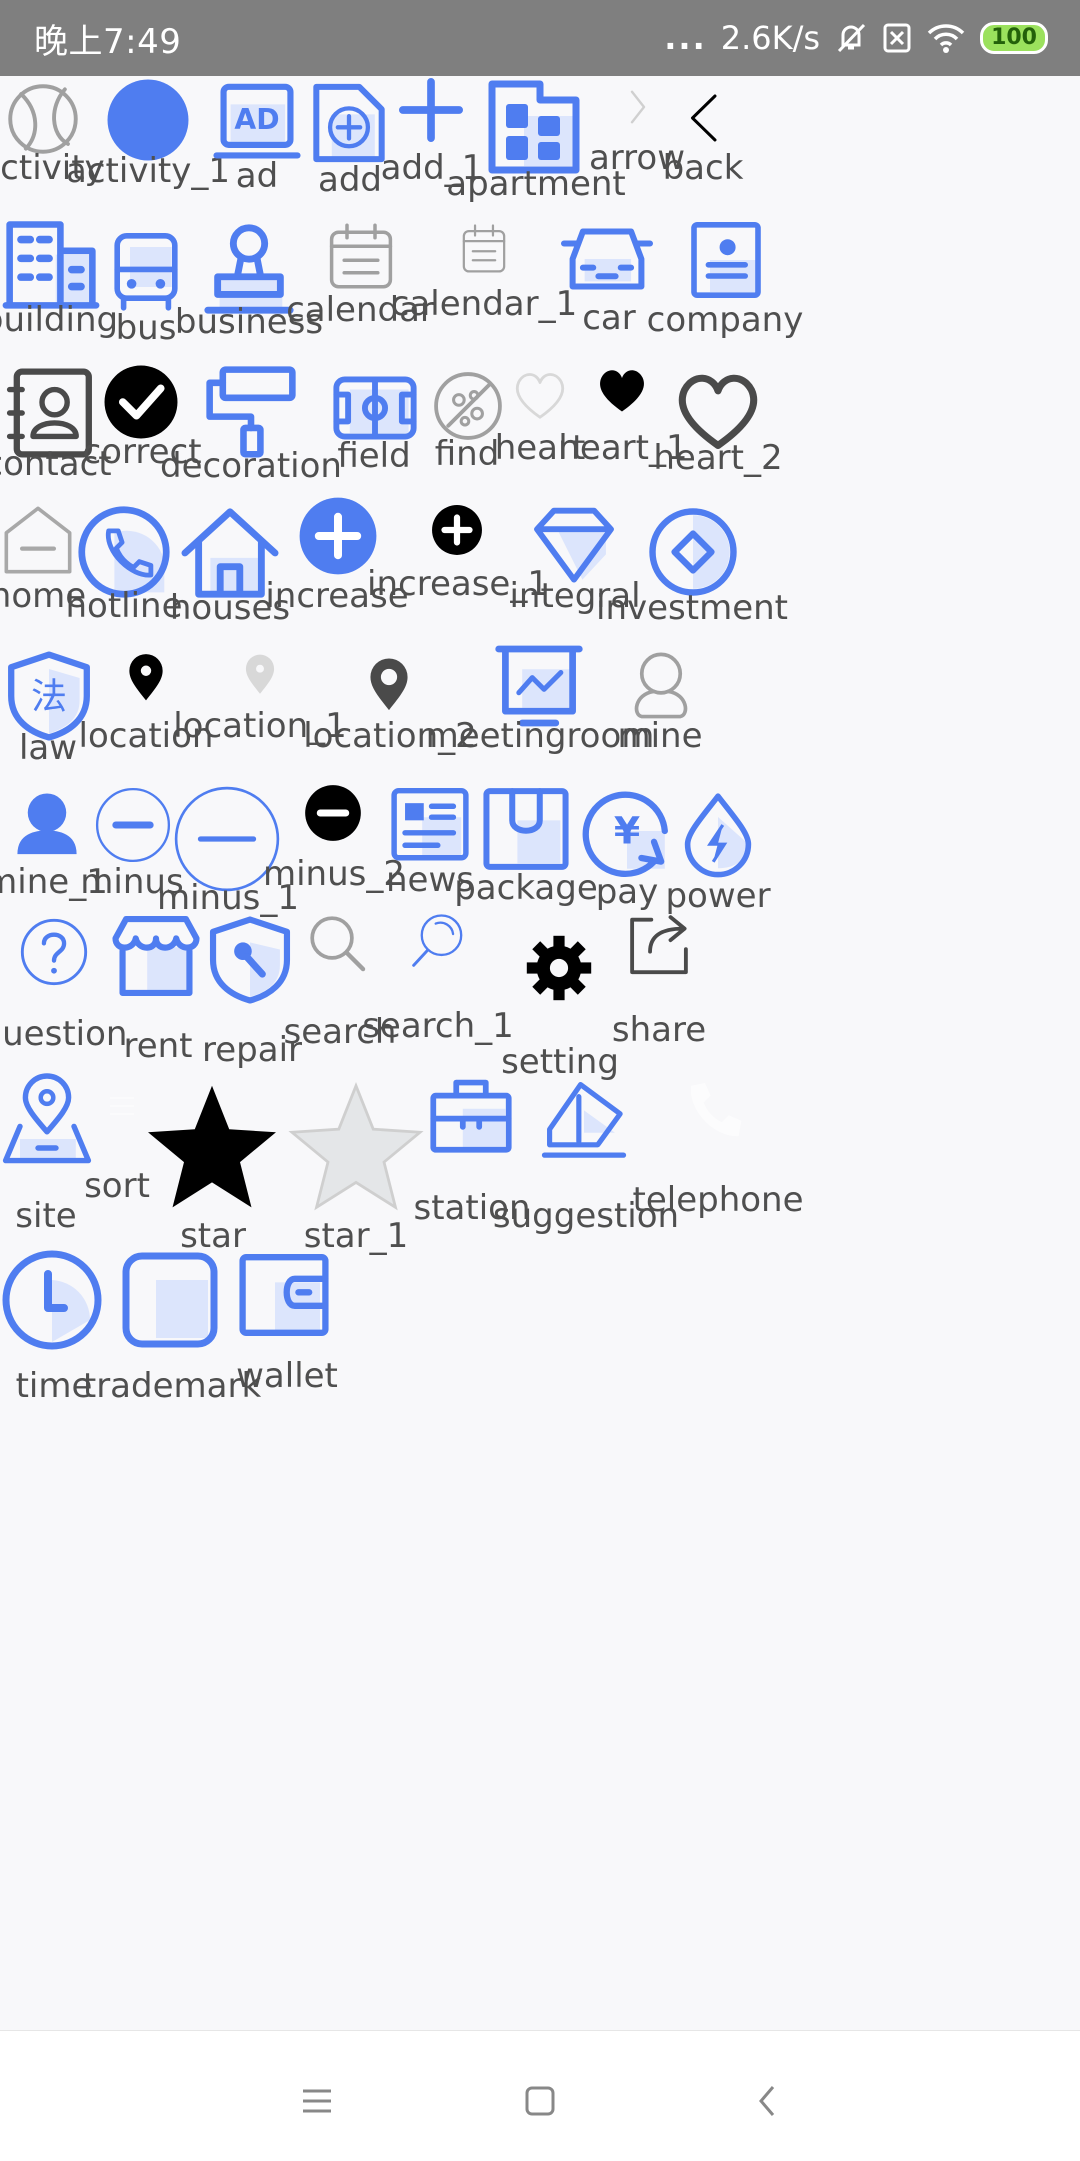 The image size is (1080, 2161). Describe the element at coordinates (725, 320) in the screenshot. I see `icon-label-company: company` at that location.